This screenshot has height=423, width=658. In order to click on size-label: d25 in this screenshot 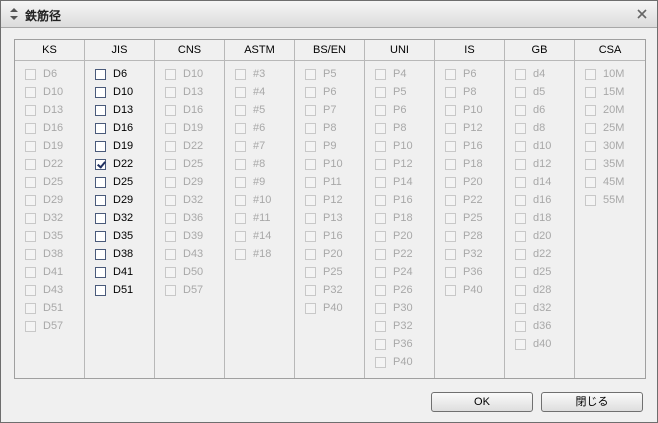, I will do `click(542, 272)`.